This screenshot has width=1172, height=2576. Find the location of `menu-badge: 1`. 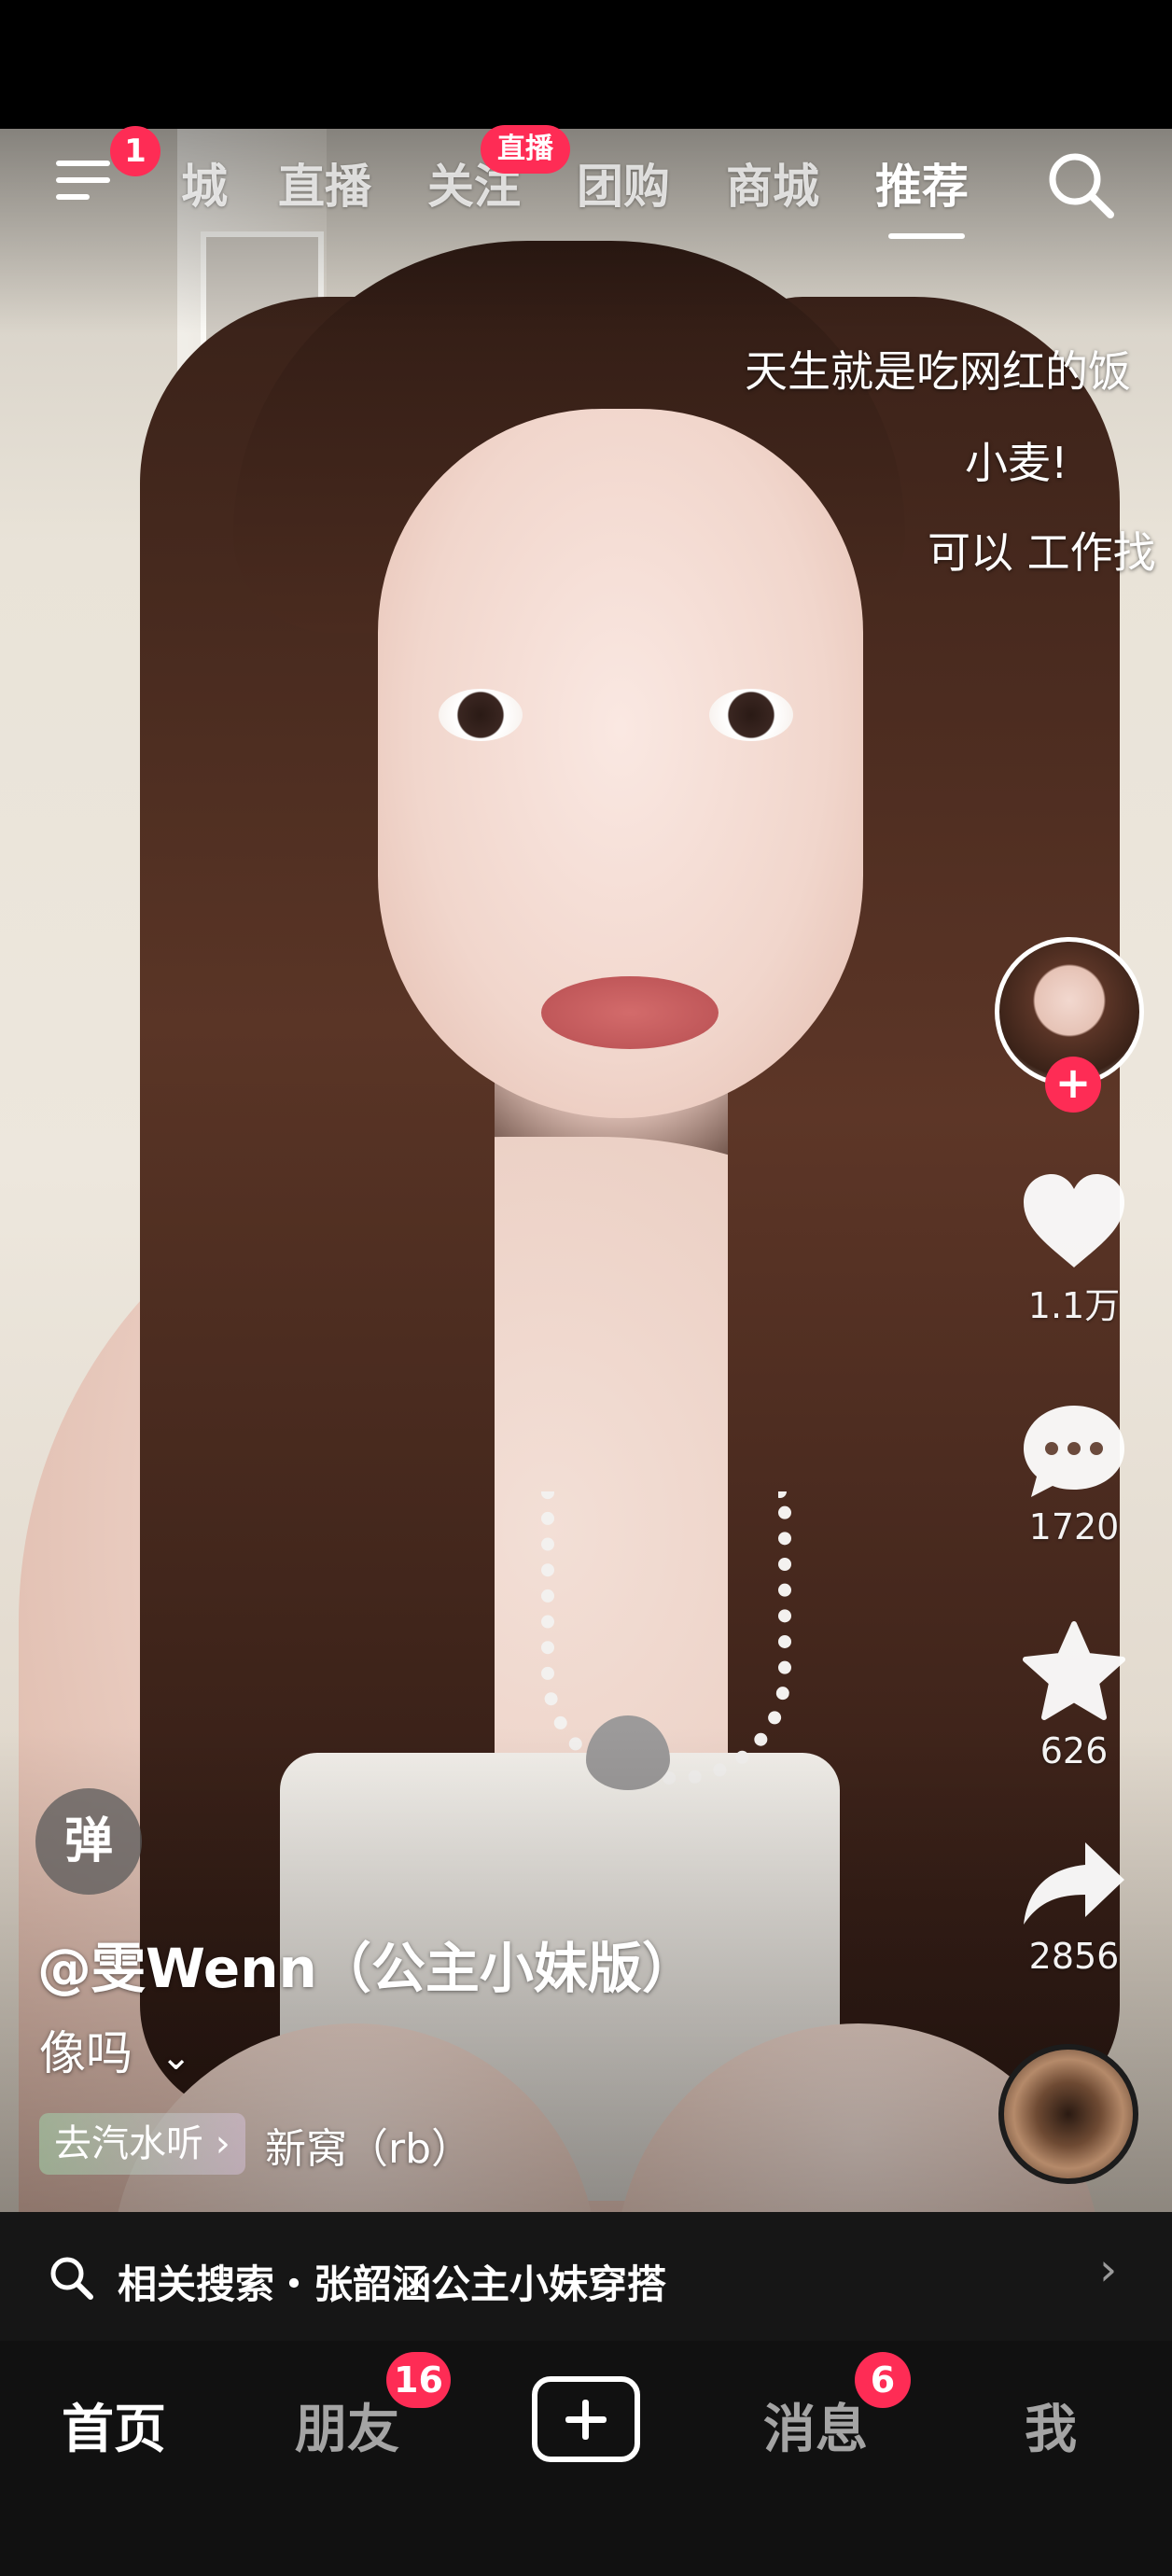

menu-badge: 1 is located at coordinates (135, 151).